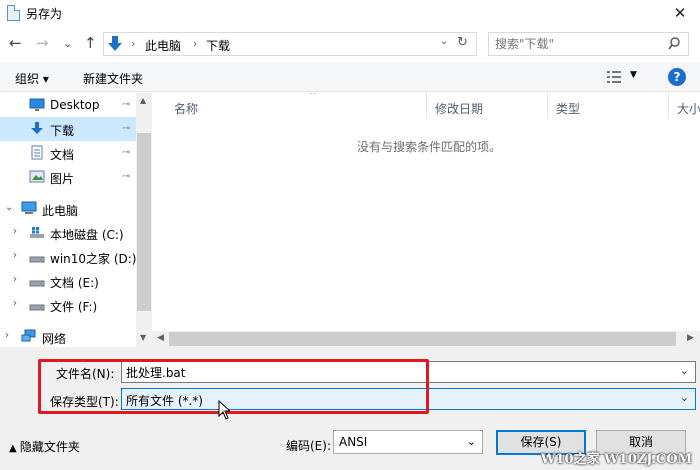 This screenshot has height=470, width=700. I want to click on sidebar-item-drive-d: › win10之家 (D:), so click(68, 257).